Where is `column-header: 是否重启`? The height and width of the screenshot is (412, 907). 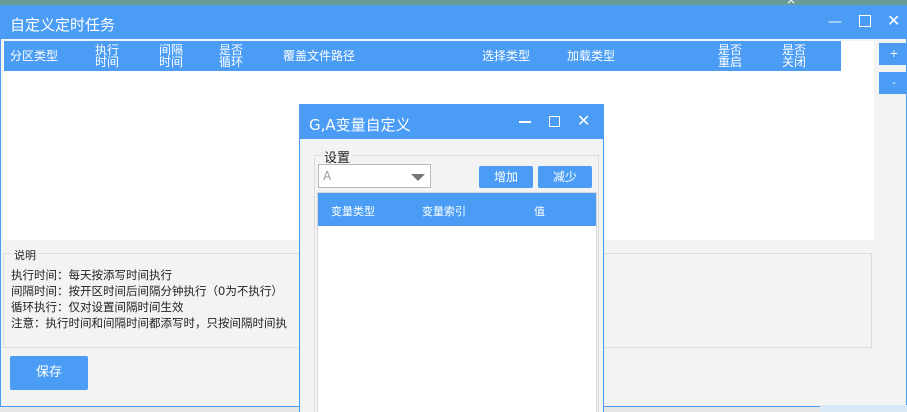
column-header: 是否重启 is located at coordinates (733, 56).